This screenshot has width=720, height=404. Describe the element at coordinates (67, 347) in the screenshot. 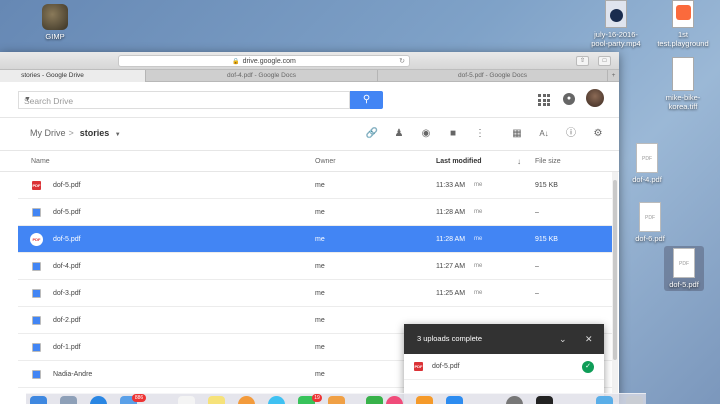

I see `file-name: dof-1.pdf` at that location.